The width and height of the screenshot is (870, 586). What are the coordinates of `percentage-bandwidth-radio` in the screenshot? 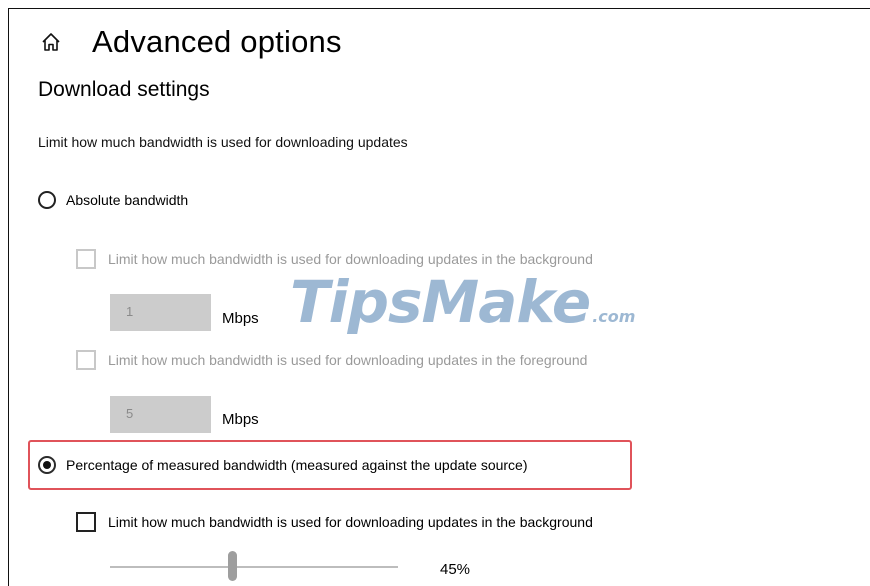 It's located at (47, 465).